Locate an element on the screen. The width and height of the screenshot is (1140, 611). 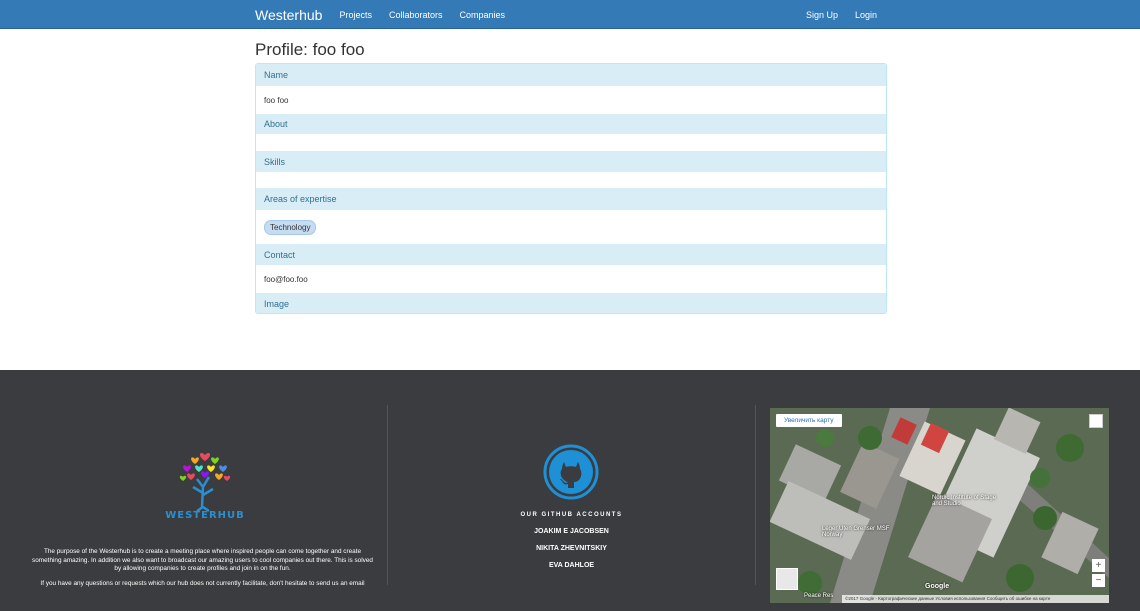
map-zoom-out-button: − is located at coordinates (1098, 580).